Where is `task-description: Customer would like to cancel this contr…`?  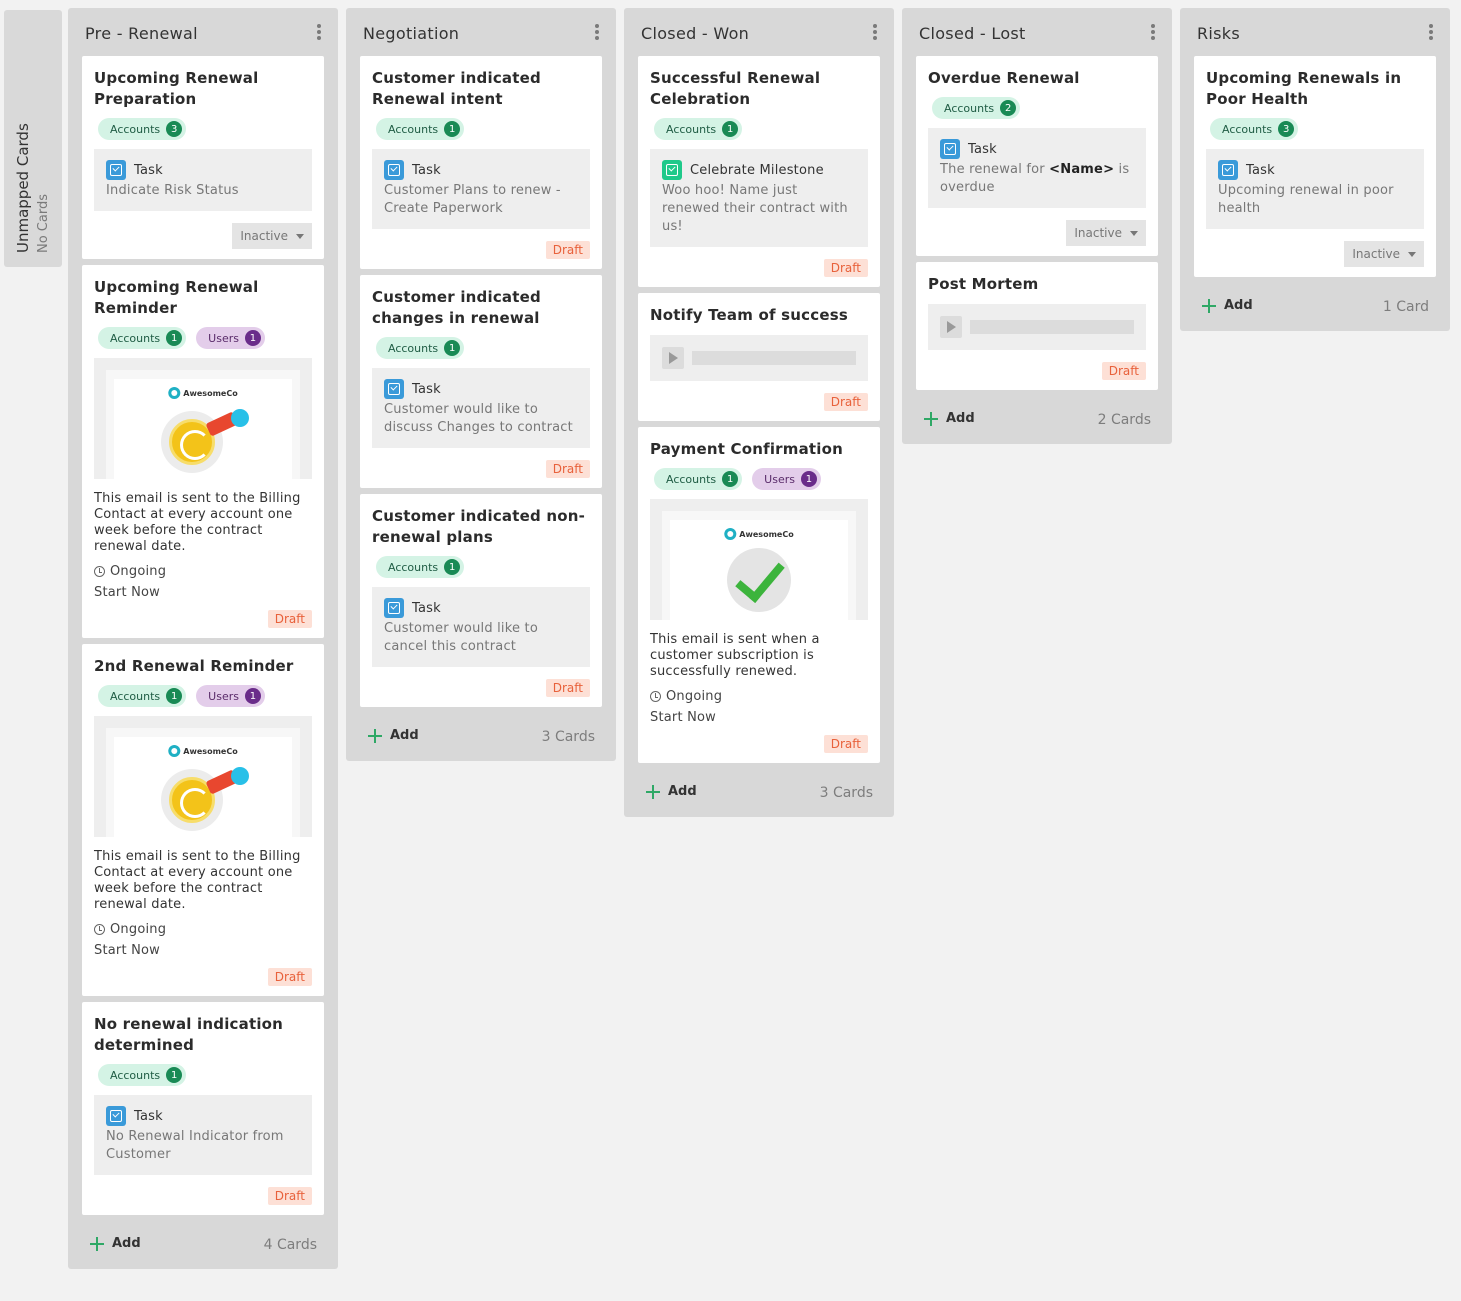 task-description: Customer would like to cancel this contr… is located at coordinates (461, 637).